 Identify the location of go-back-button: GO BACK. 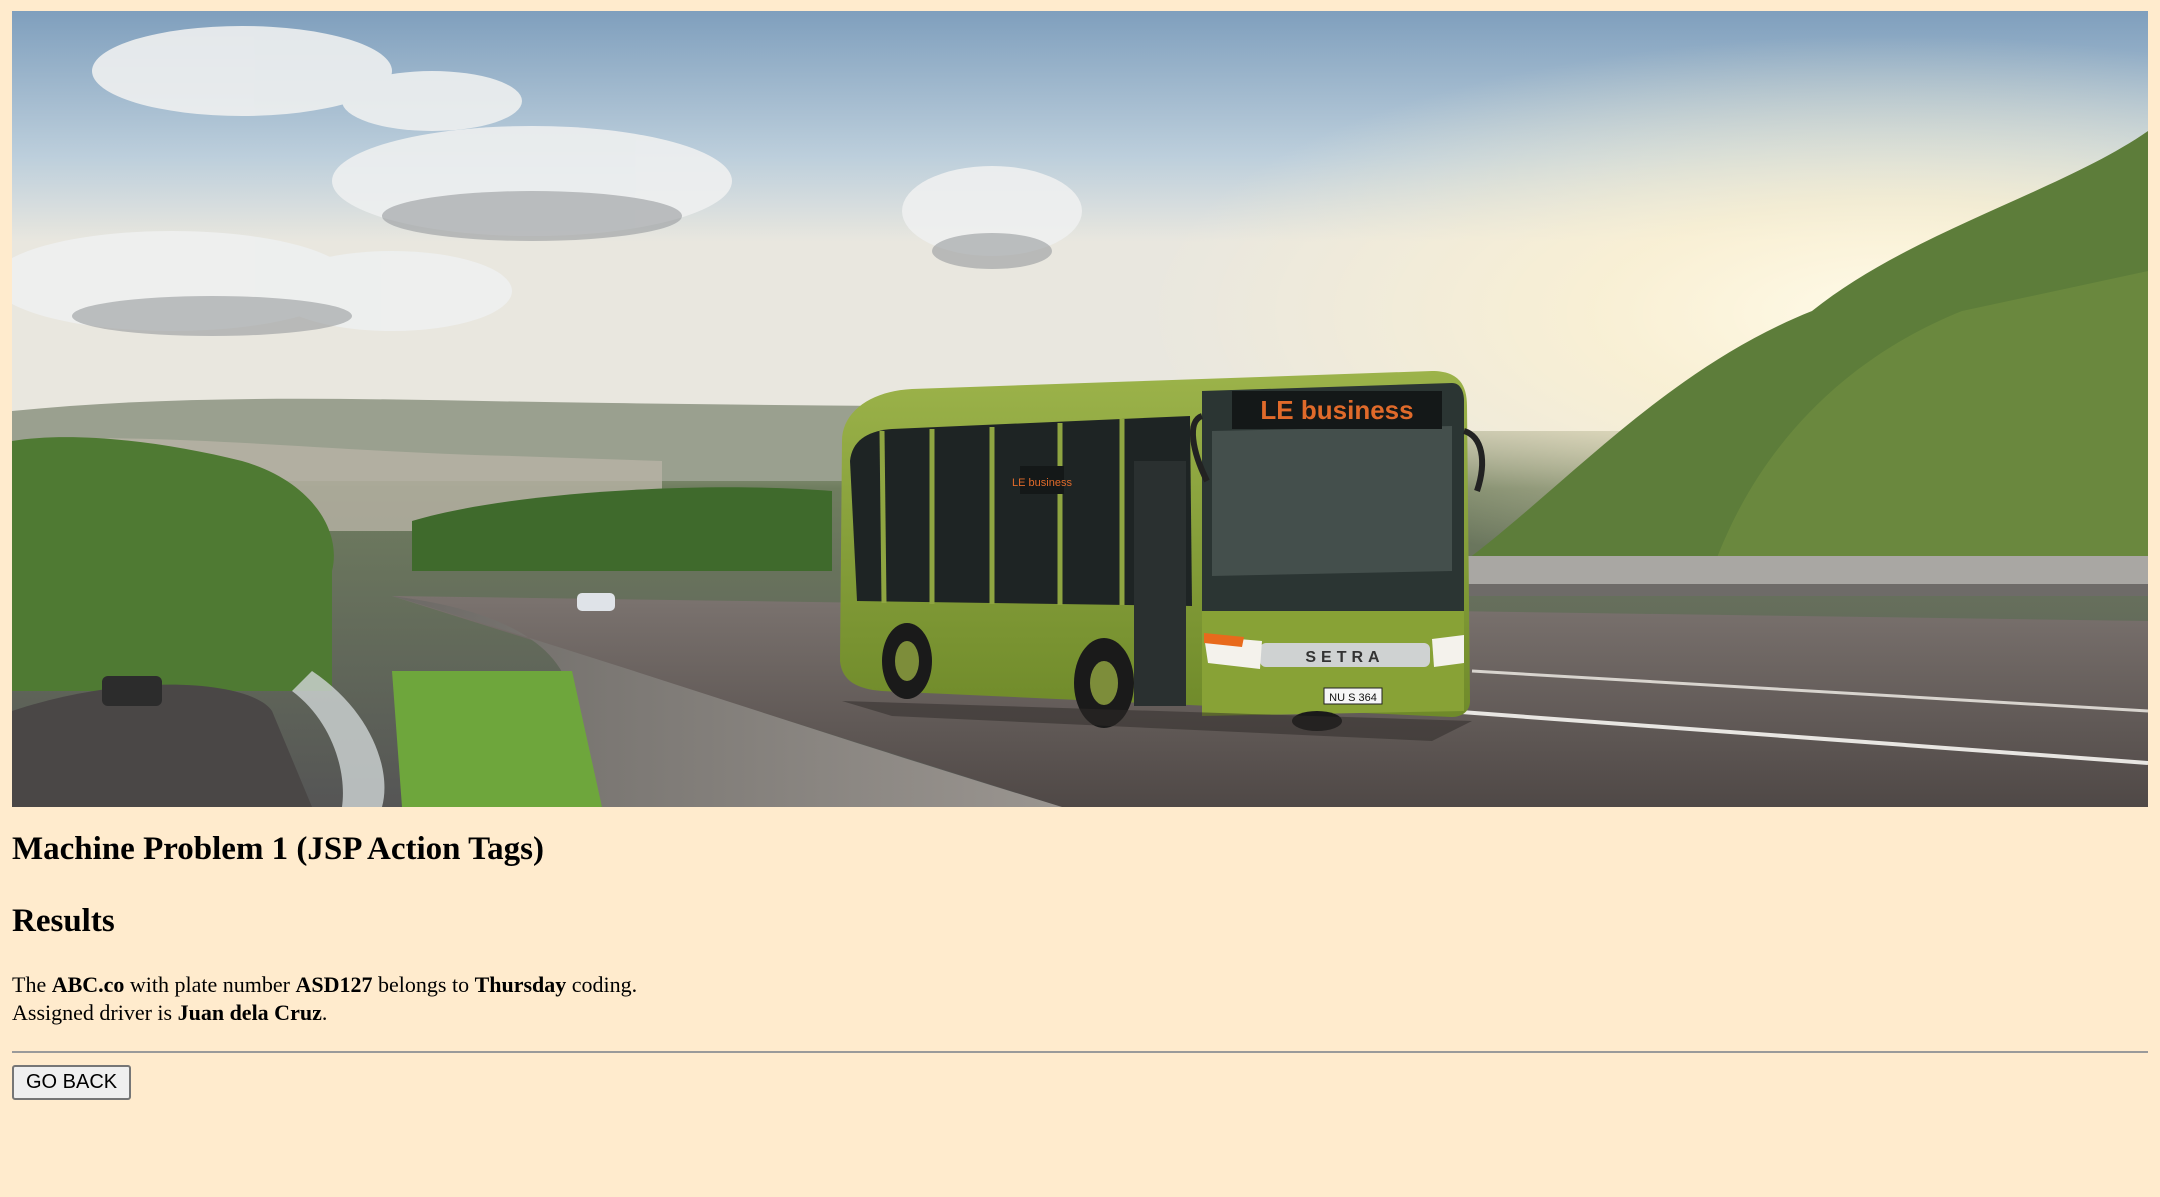
(72, 1082).